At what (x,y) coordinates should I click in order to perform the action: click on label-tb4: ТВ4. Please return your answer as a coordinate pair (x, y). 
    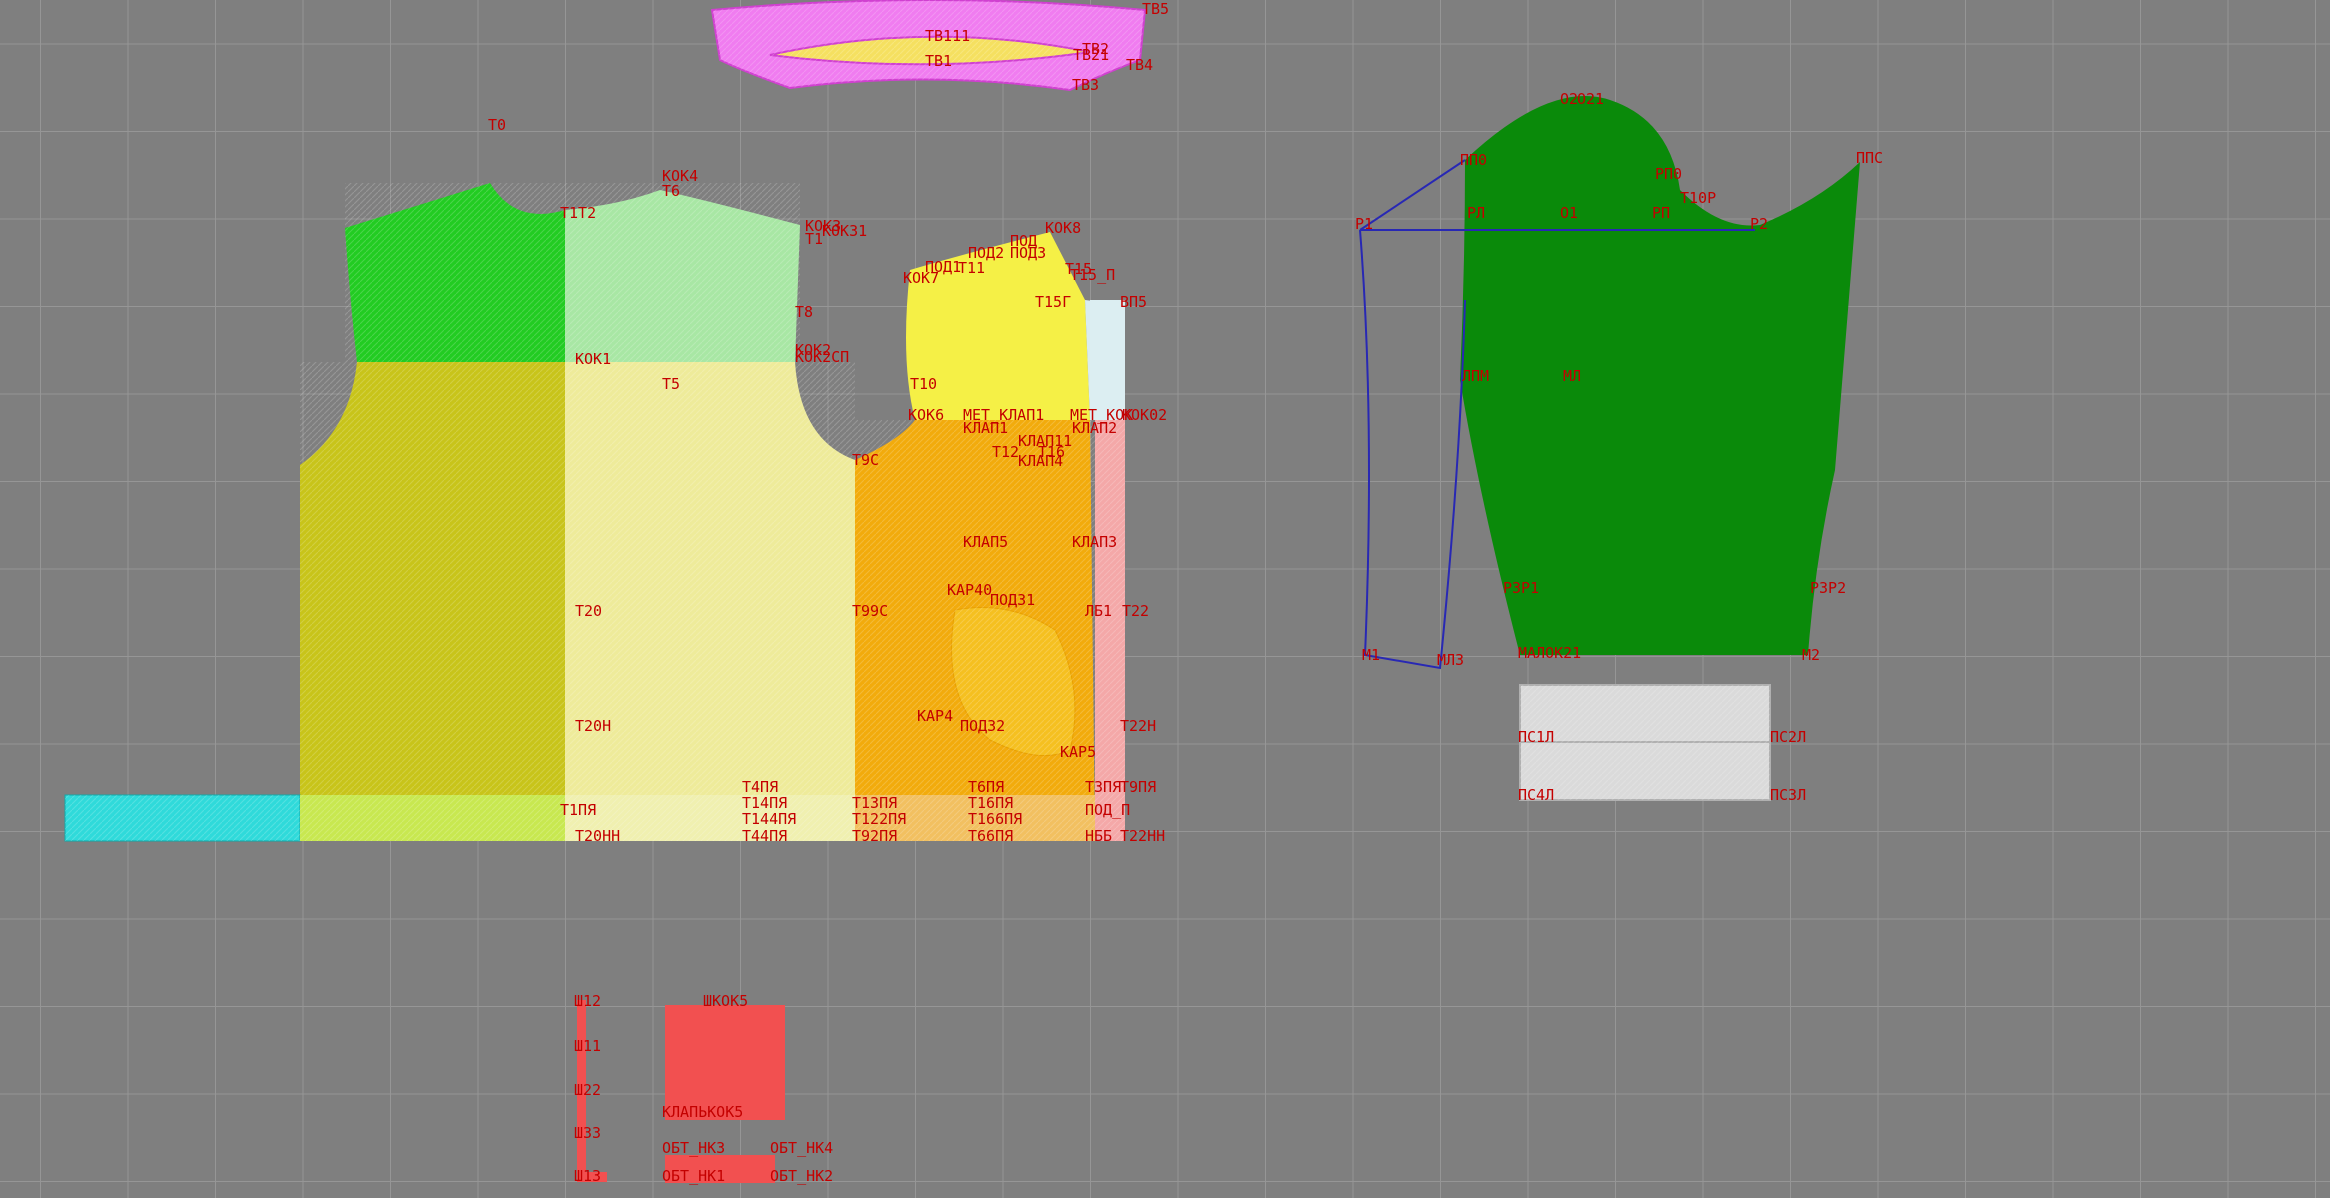
    Looking at the image, I should click on (1139, 65).